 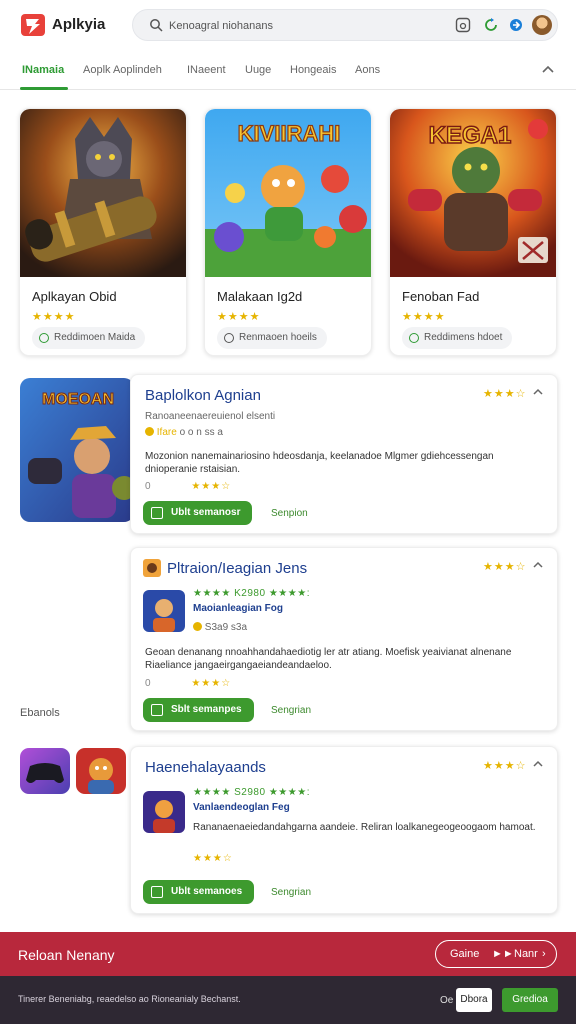 I want to click on card-title: Baplolkon Agnian, so click(x=203, y=395).